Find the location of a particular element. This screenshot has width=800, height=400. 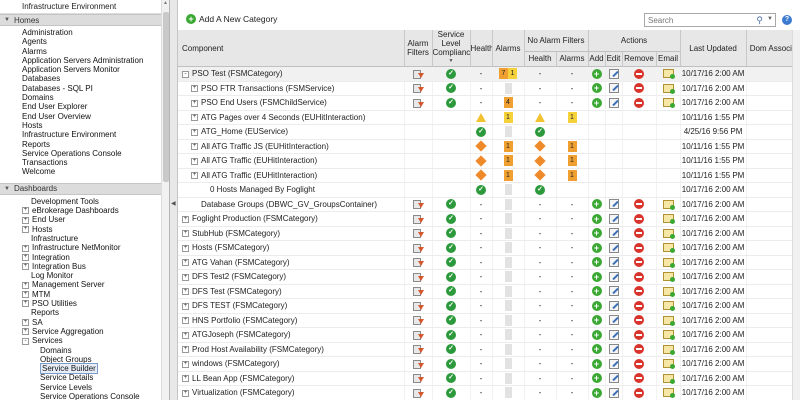

component-cell: + LL Bean App (FSMCategory) is located at coordinates (291, 378).